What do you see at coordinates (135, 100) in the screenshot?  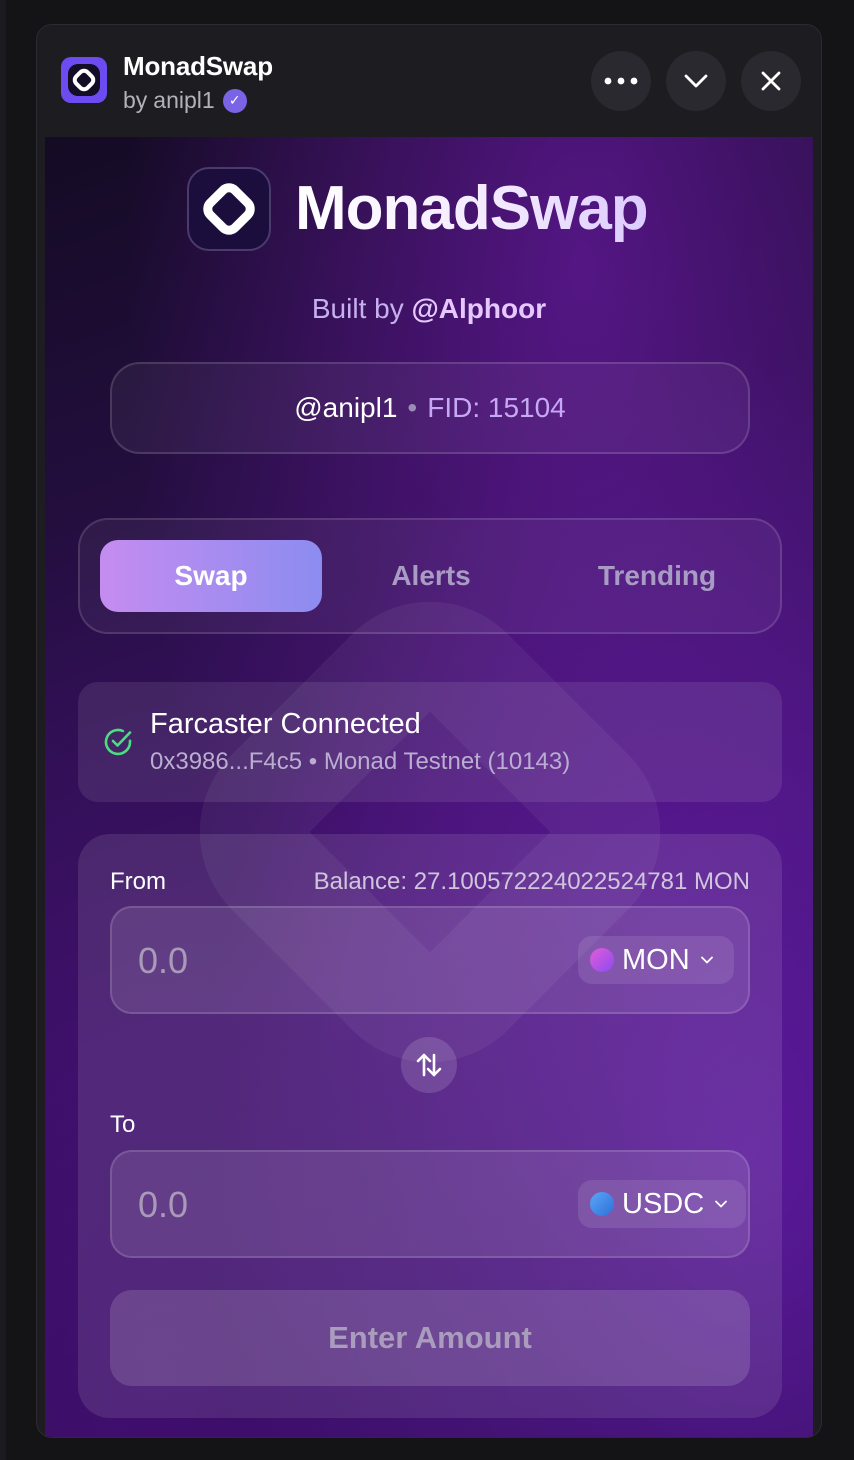 I see `author-prefix: by` at bounding box center [135, 100].